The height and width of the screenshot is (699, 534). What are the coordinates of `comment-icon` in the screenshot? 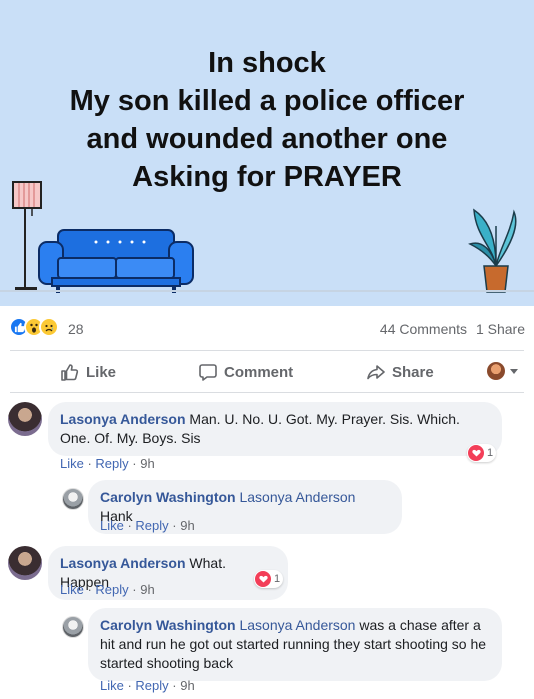 It's located at (208, 372).